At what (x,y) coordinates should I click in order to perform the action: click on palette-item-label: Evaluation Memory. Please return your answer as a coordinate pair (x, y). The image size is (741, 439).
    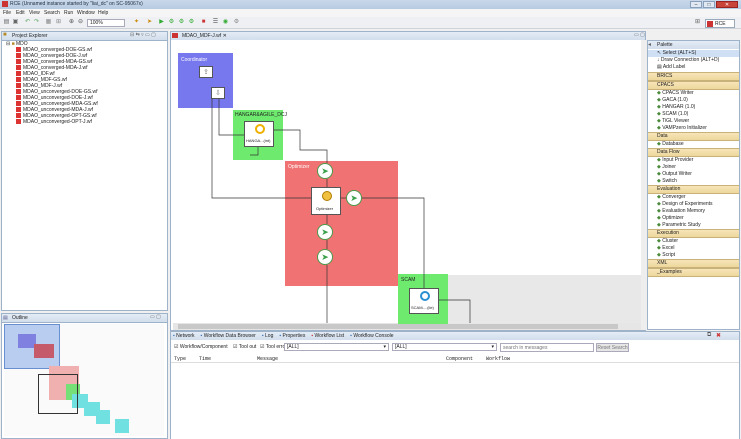
    Looking at the image, I should click on (684, 211).